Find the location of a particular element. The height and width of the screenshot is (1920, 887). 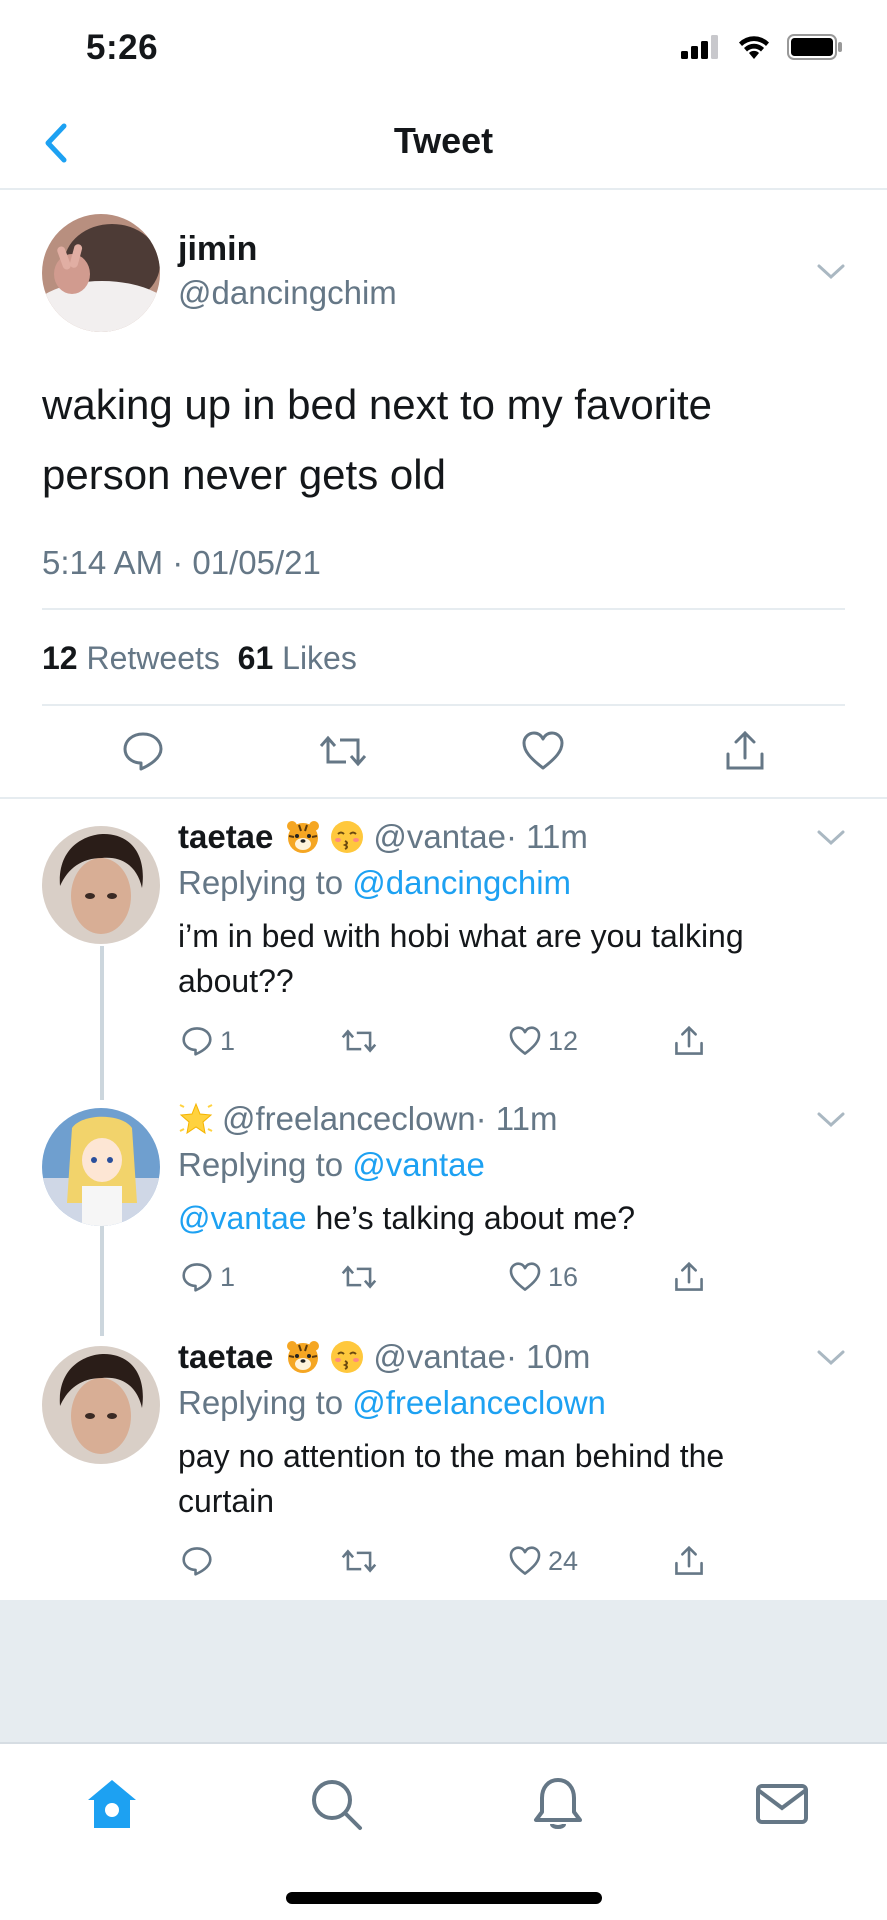

reply-text: @vantae he’s talking about me? is located at coordinates (503, 1218).